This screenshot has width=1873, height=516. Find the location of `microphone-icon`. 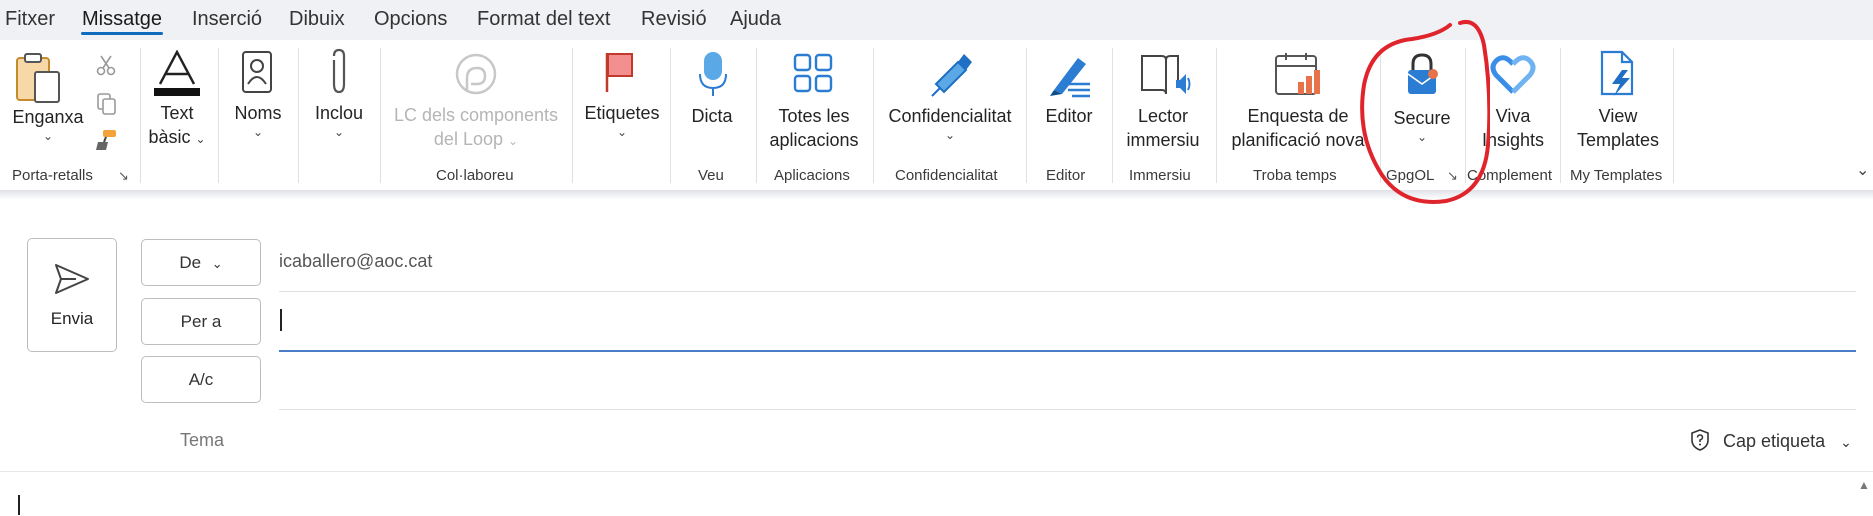

microphone-icon is located at coordinates (713, 74).